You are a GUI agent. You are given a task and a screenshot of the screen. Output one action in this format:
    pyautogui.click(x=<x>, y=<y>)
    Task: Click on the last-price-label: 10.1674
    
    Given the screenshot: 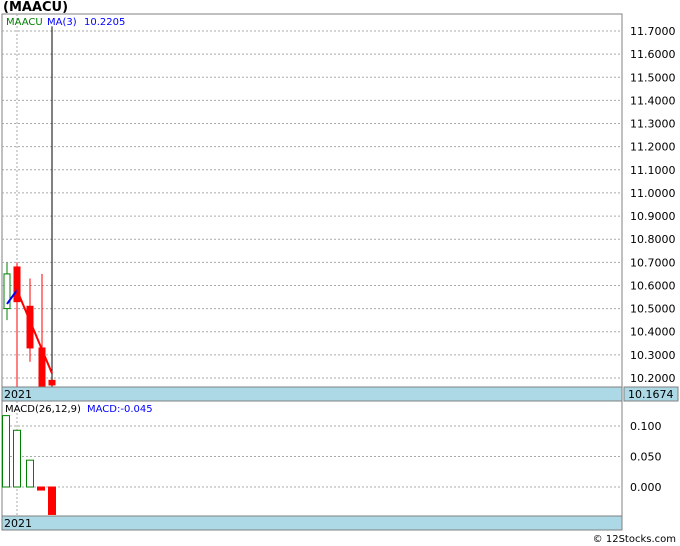 What is the action you would take?
    pyautogui.click(x=651, y=394)
    